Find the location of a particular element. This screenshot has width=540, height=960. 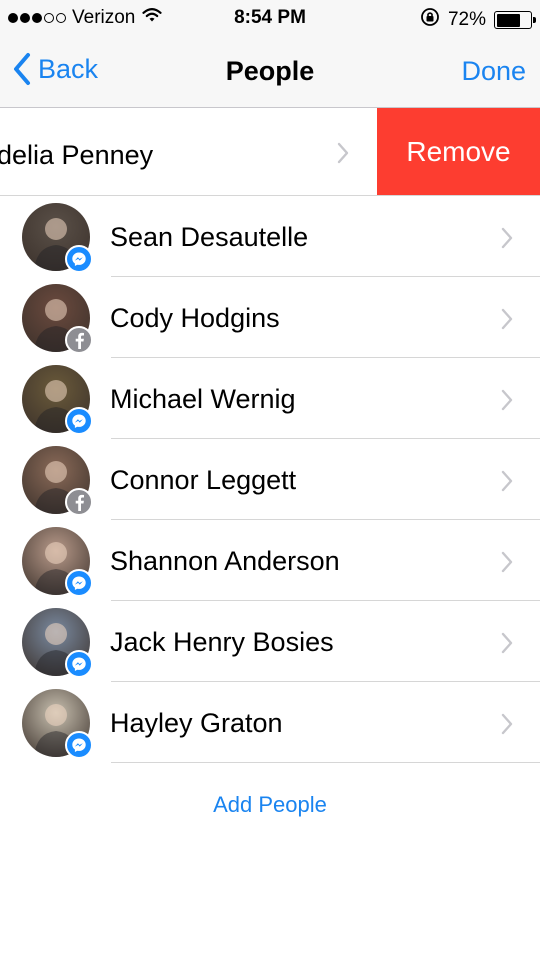

status-right: 72% is located at coordinates (478, 20).